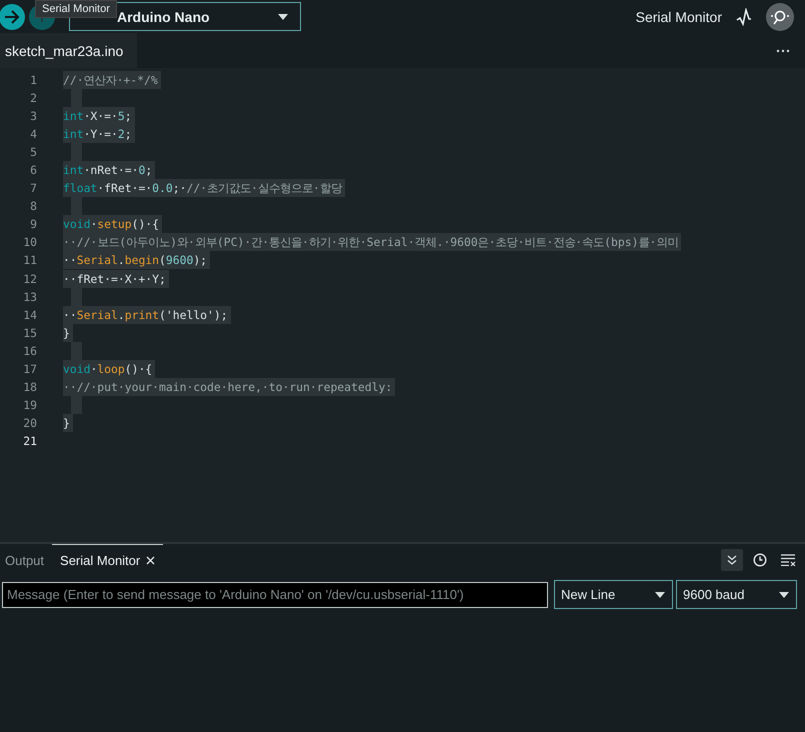  Describe the element at coordinates (29, 297) in the screenshot. I see `line-number: 13` at that location.